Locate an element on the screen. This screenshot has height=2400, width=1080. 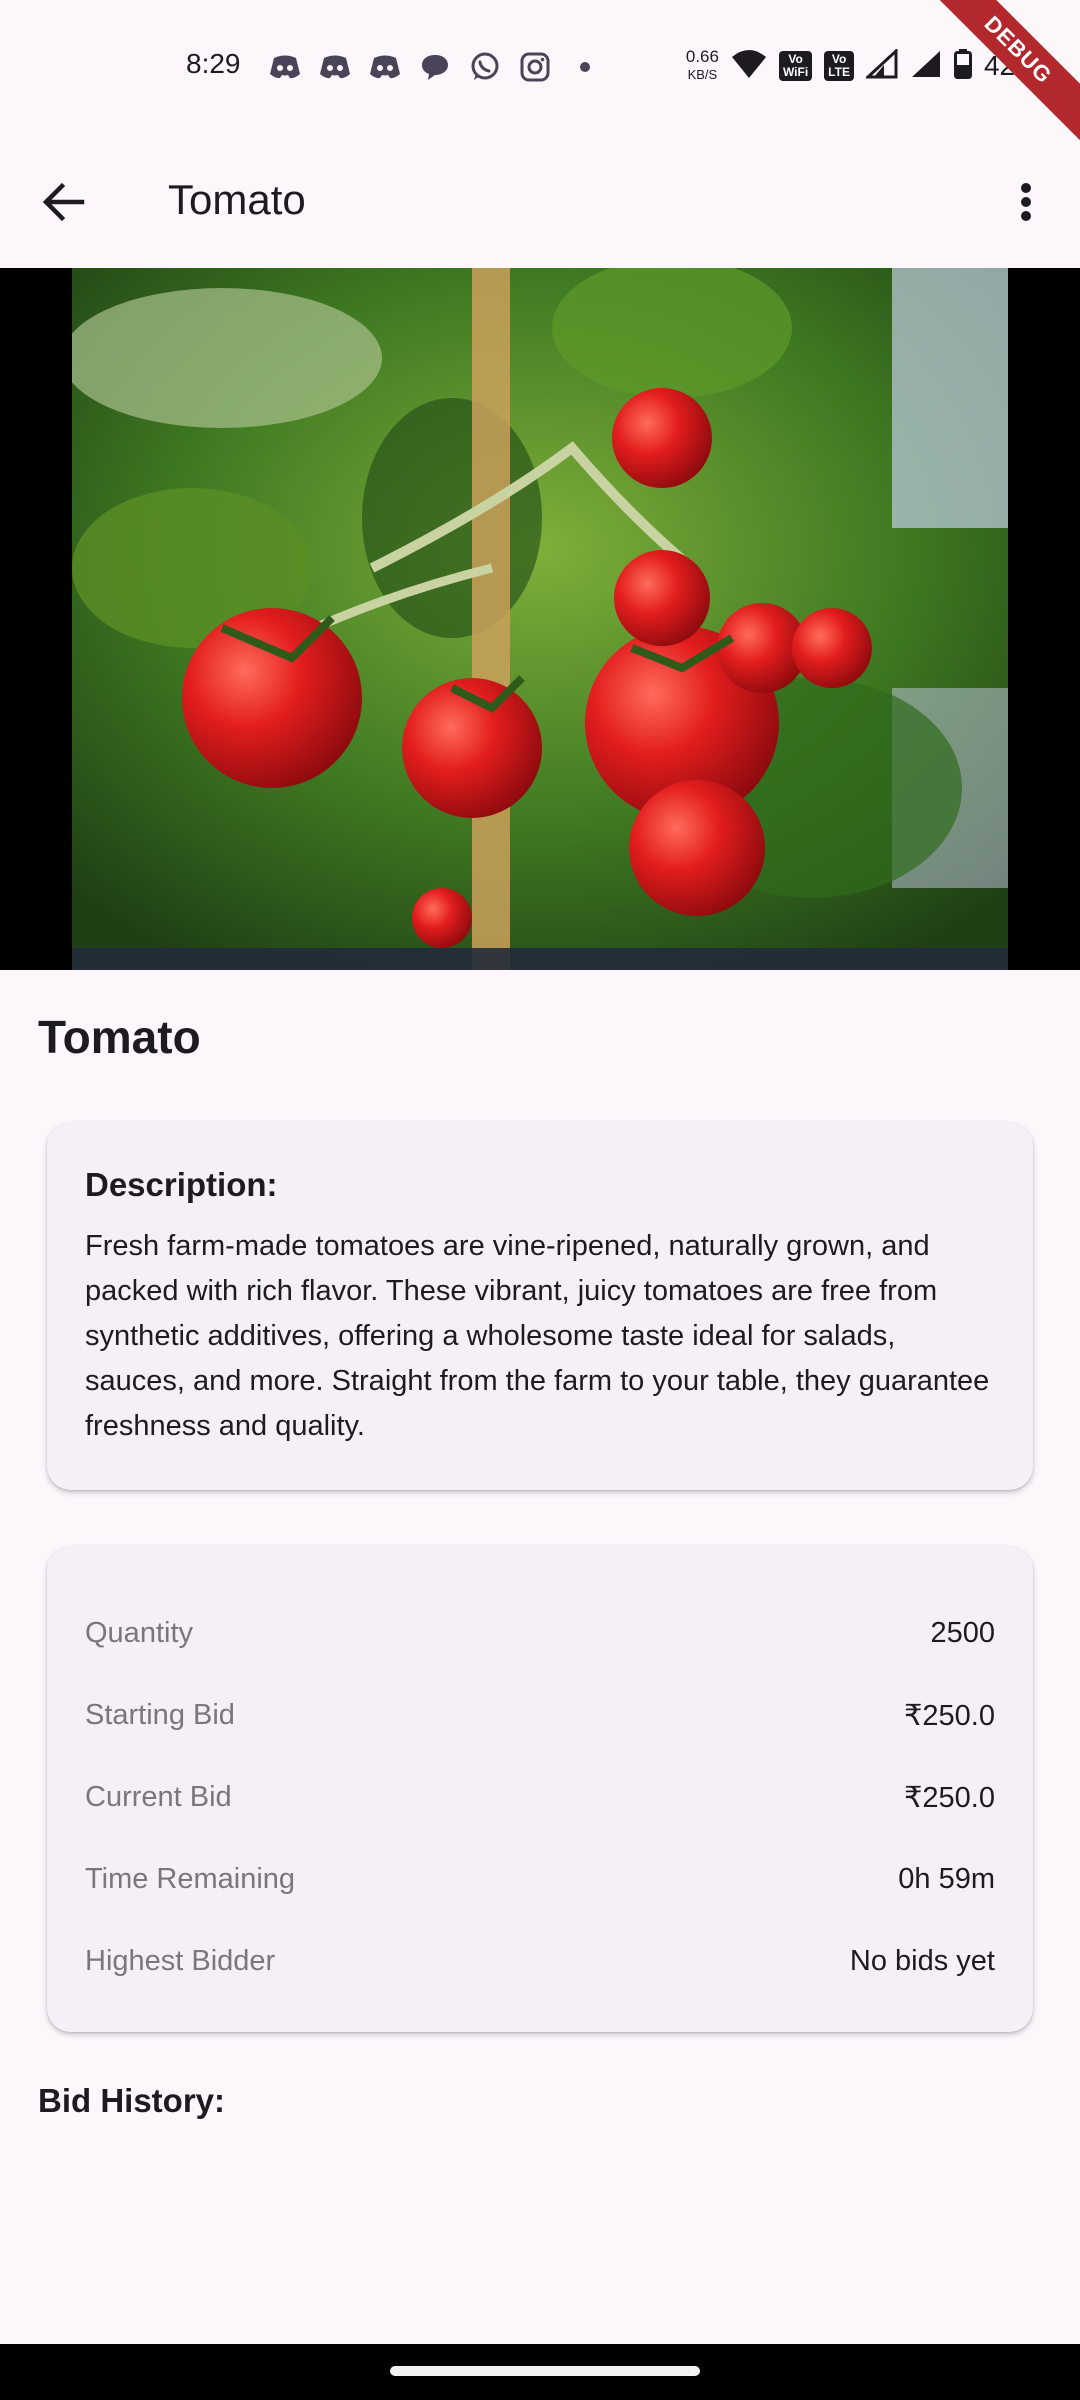
vowifi-badge: Vo WiFi is located at coordinates (795, 66).